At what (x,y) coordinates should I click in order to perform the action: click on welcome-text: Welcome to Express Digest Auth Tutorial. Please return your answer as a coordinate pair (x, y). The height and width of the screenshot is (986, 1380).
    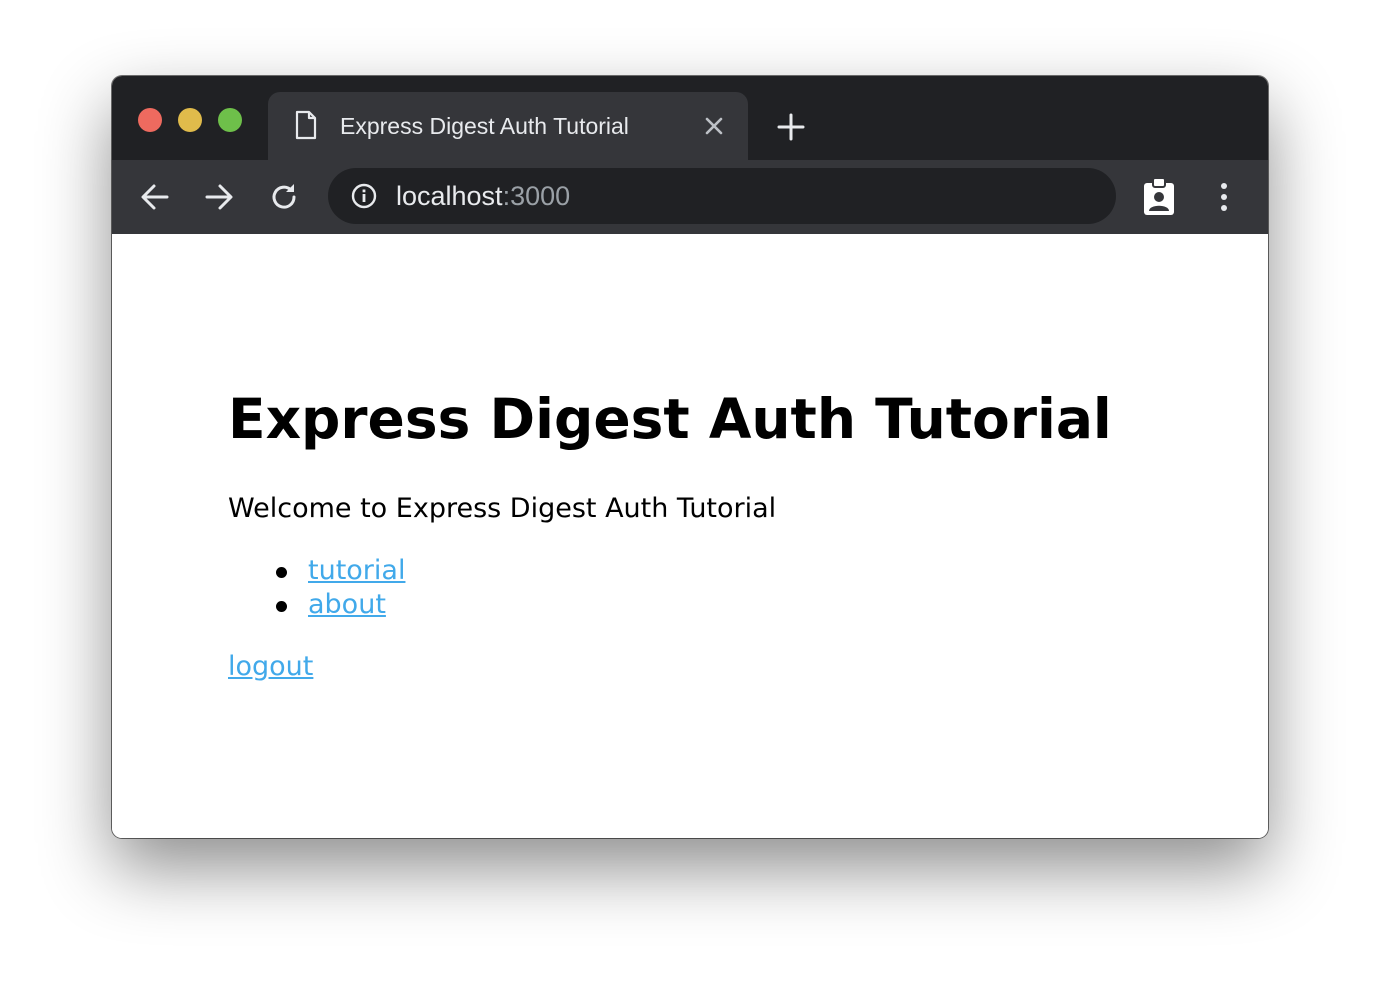
    Looking at the image, I should click on (502, 508).